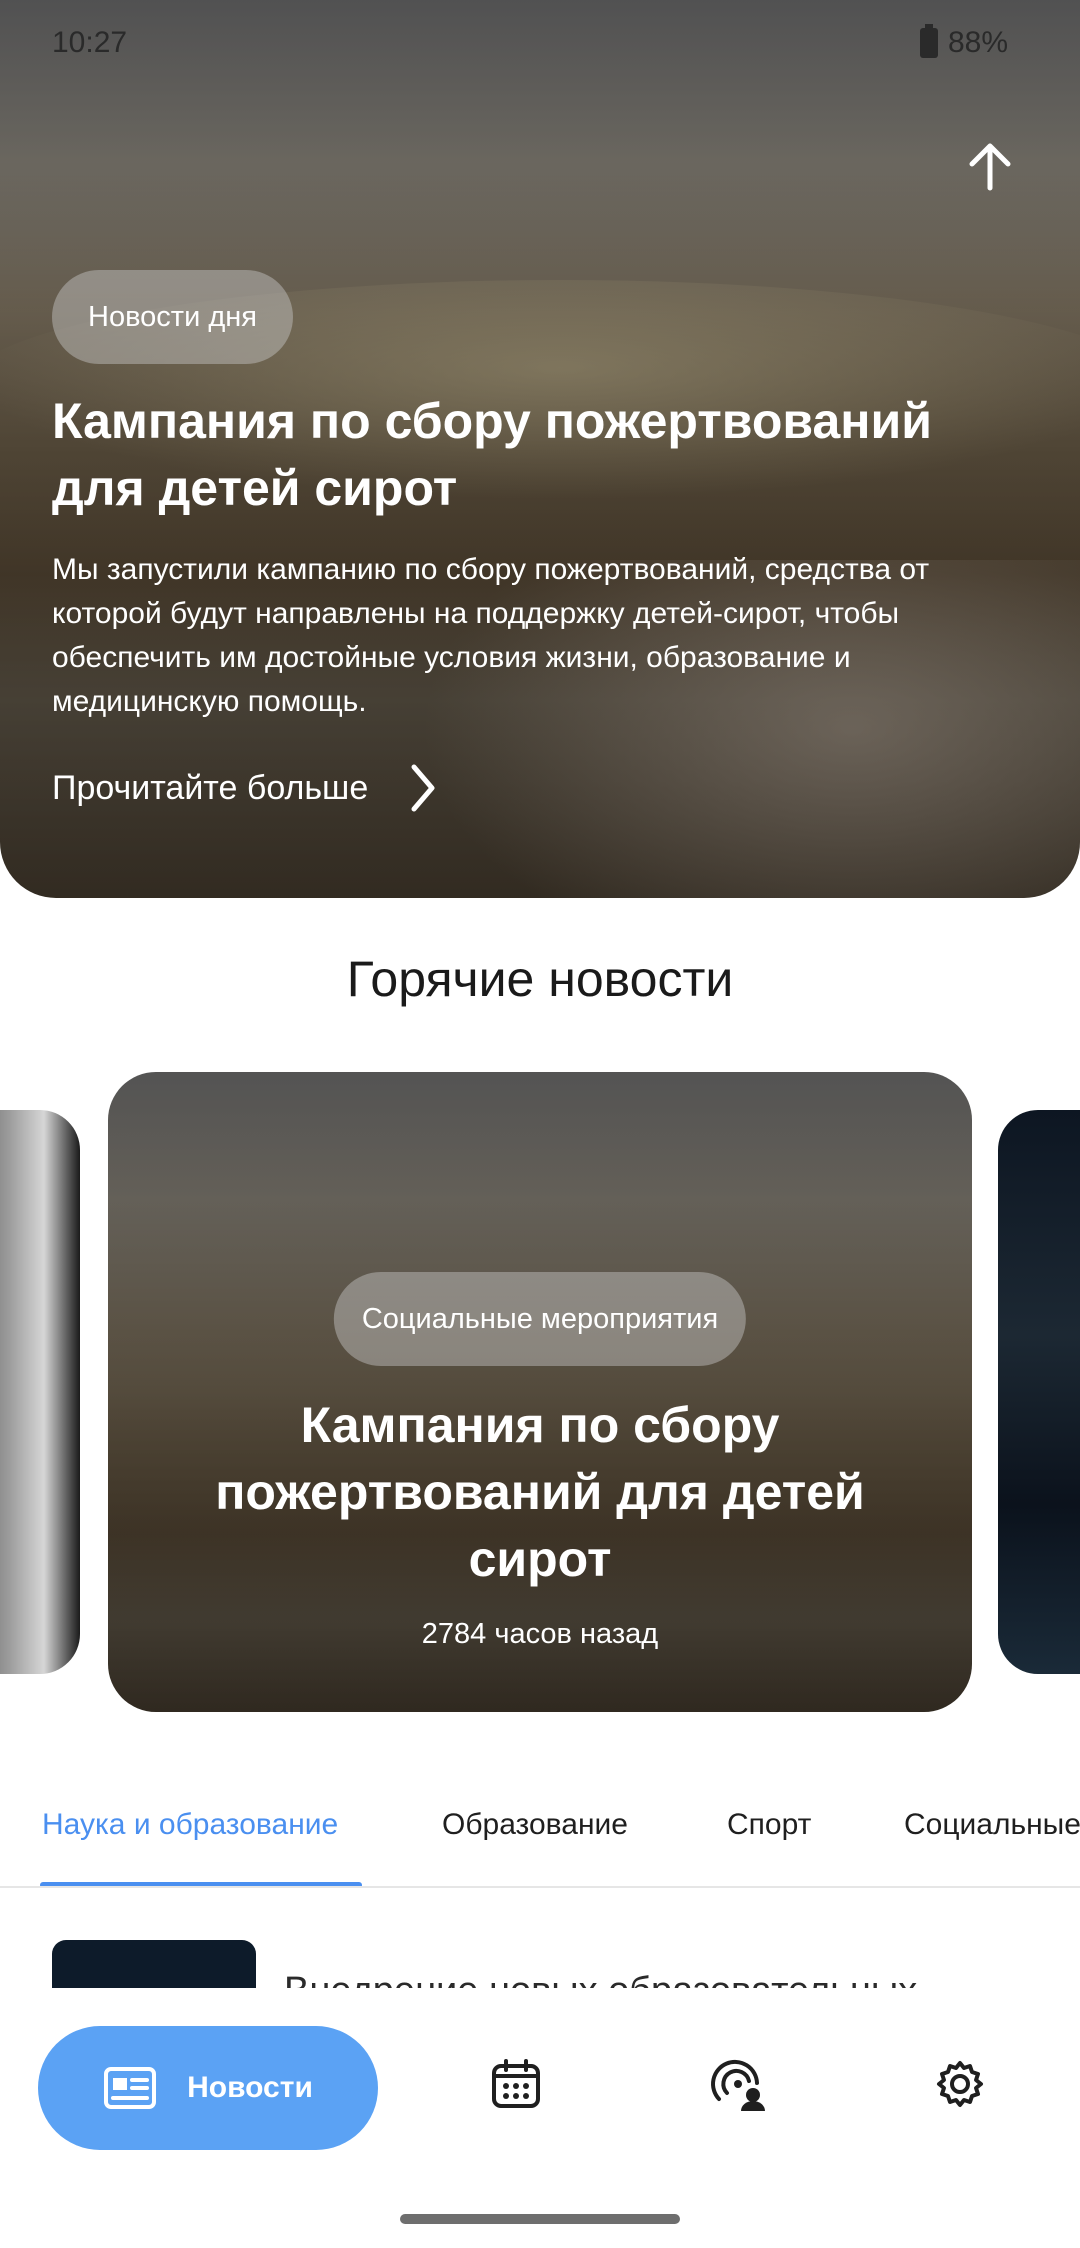  Describe the element at coordinates (172, 317) in the screenshot. I see `hero-category-chip: Новости дня` at that location.